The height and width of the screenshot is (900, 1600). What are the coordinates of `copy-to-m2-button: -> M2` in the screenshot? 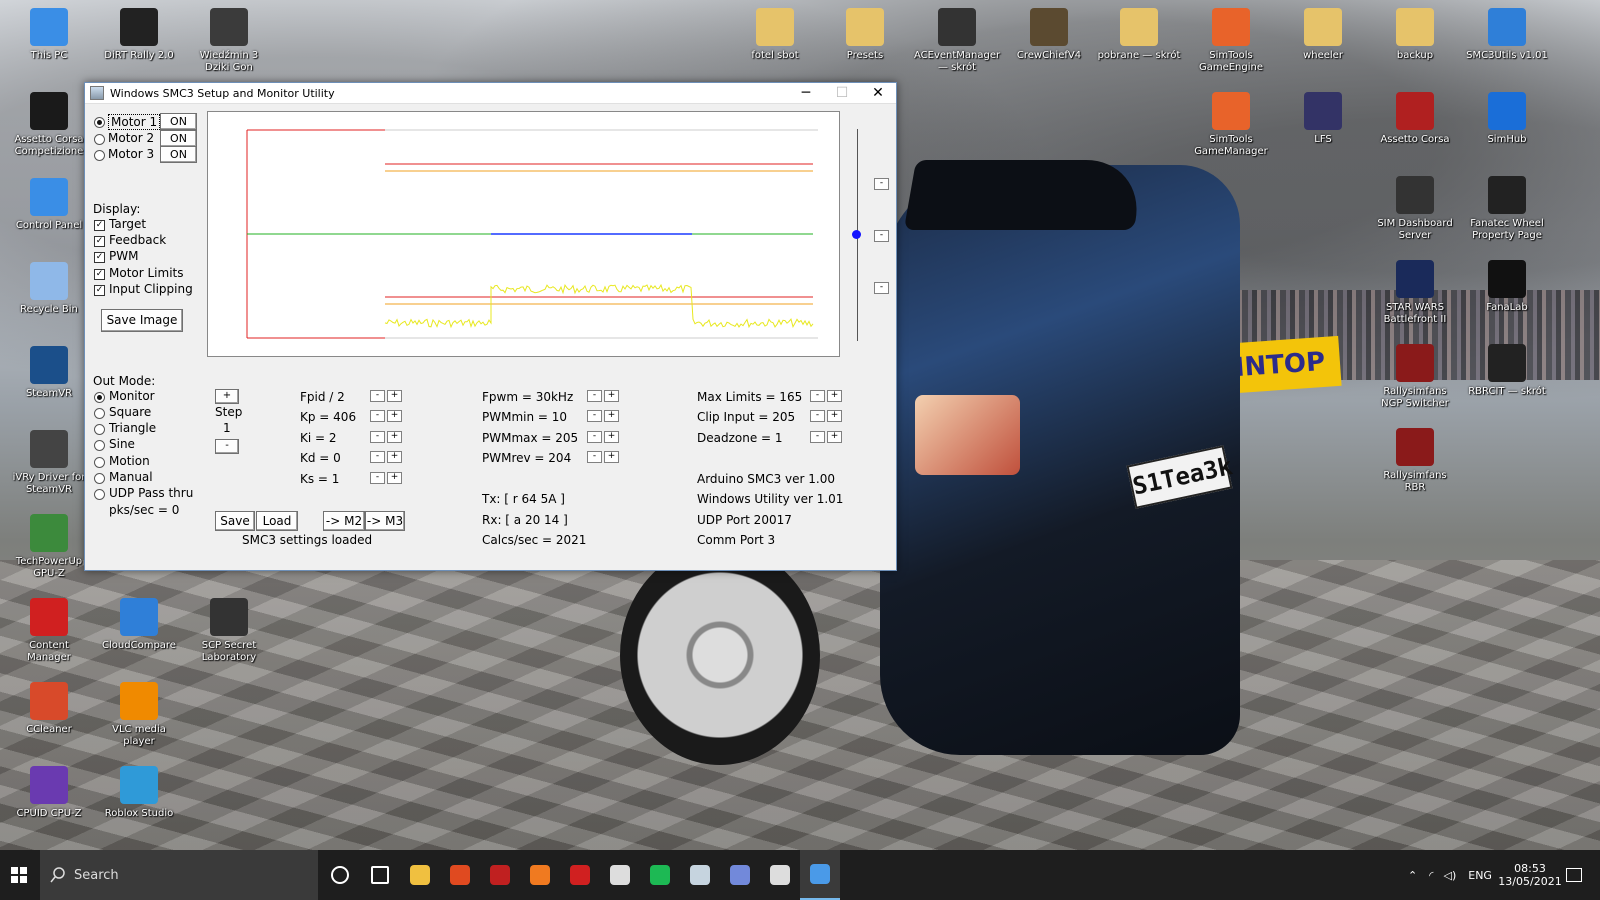 It's located at (344, 521).